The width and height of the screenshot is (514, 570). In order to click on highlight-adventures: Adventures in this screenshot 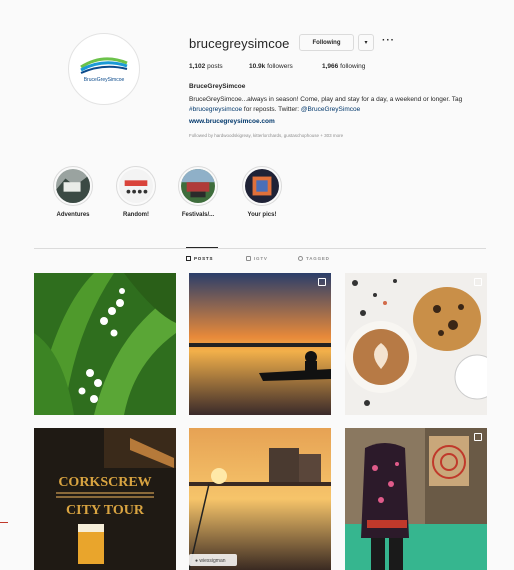, I will do `click(73, 192)`.